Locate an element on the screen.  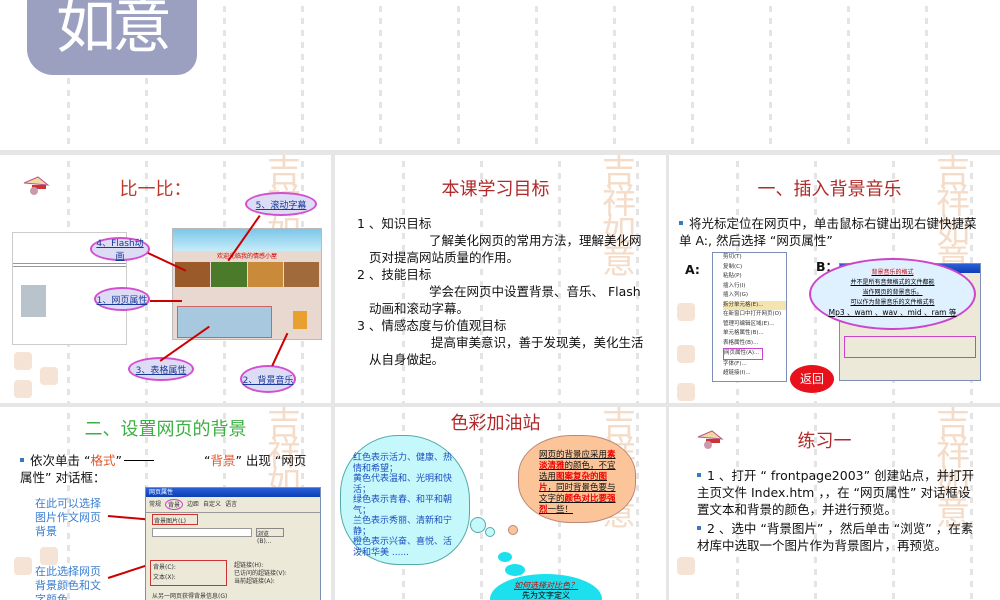
visited-color-label: 已访问的超链接(V): is located at coordinates (260, 573).